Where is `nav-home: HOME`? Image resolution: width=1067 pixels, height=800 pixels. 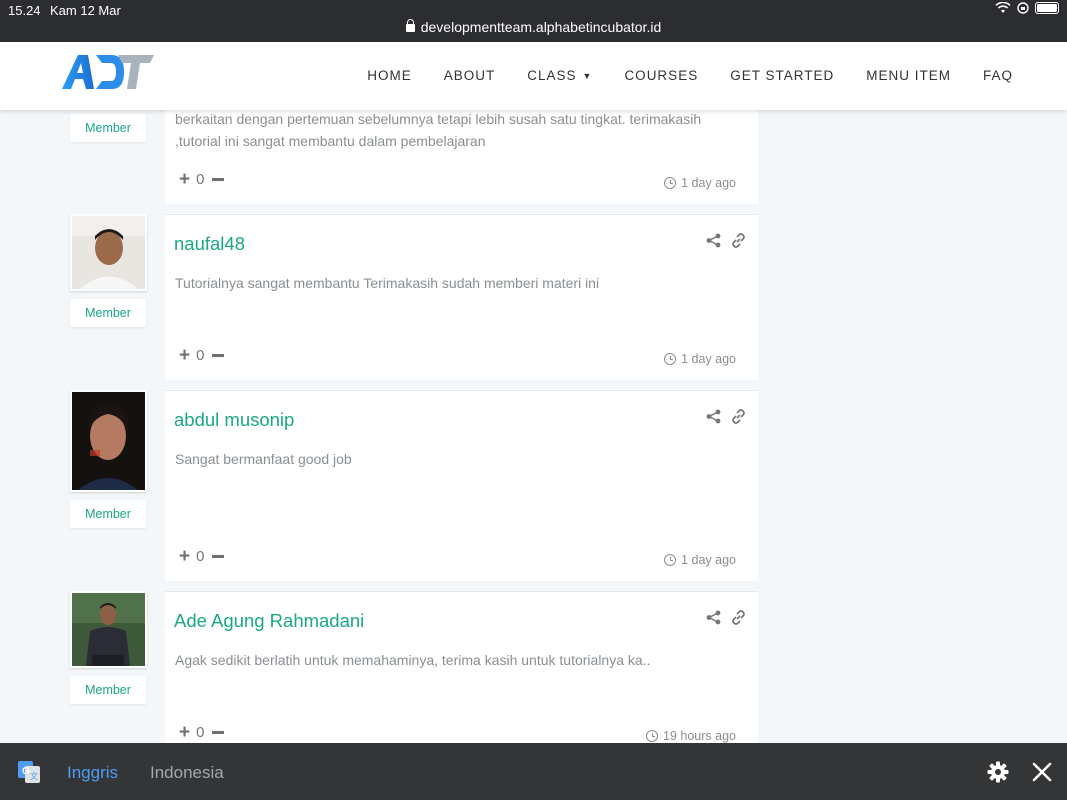 nav-home: HOME is located at coordinates (389, 75).